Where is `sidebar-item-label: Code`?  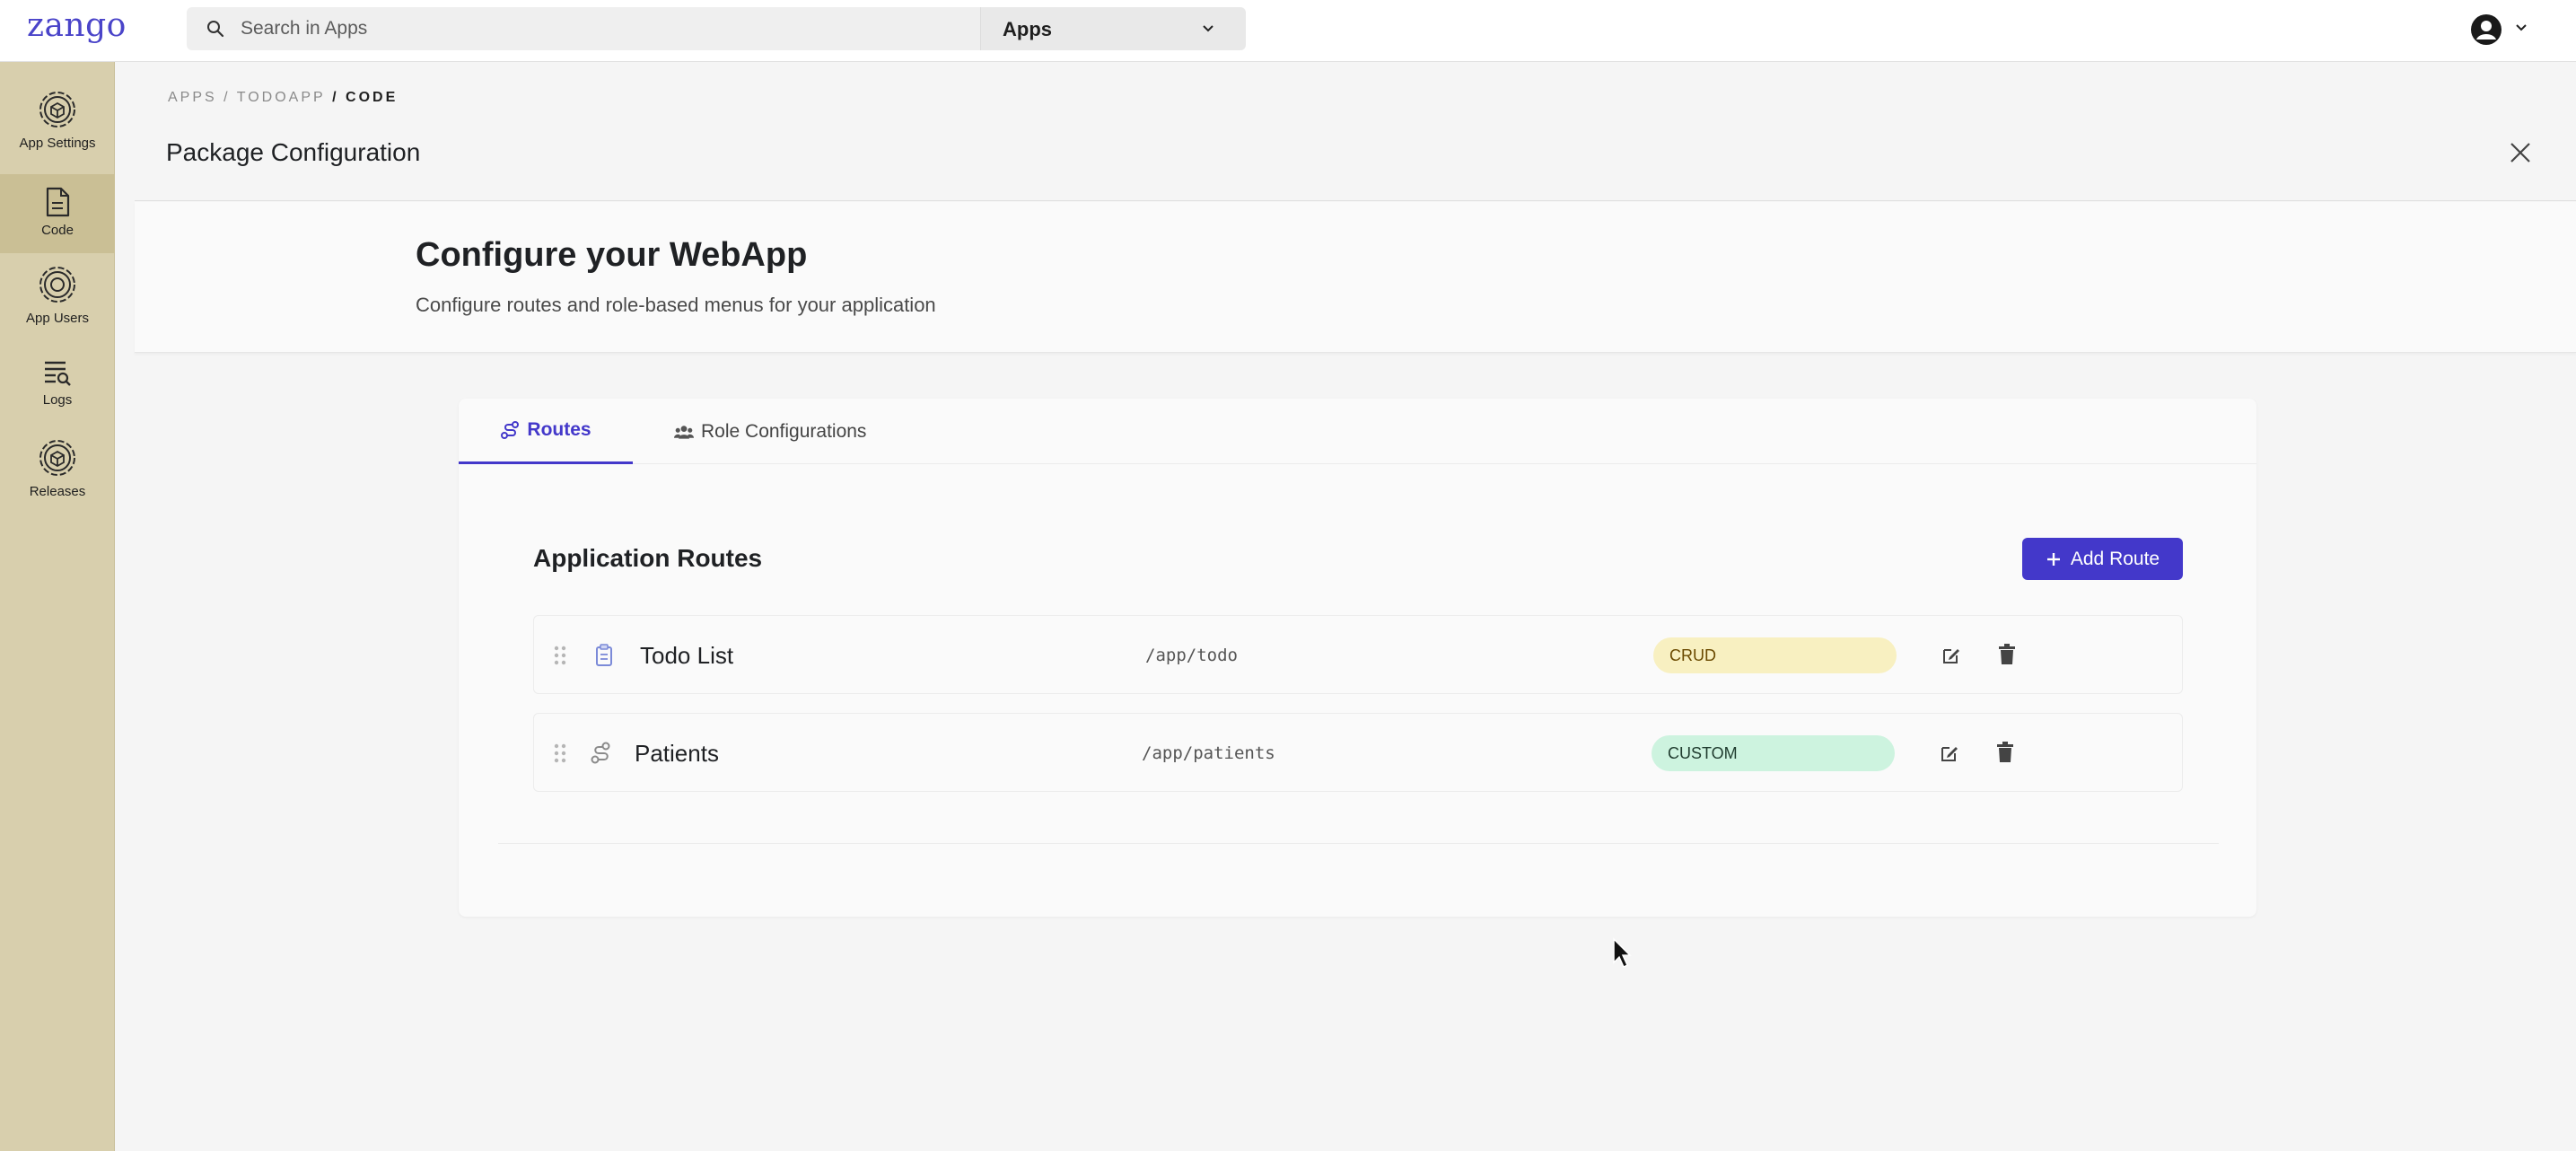
sidebar-item-label: Code is located at coordinates (57, 231).